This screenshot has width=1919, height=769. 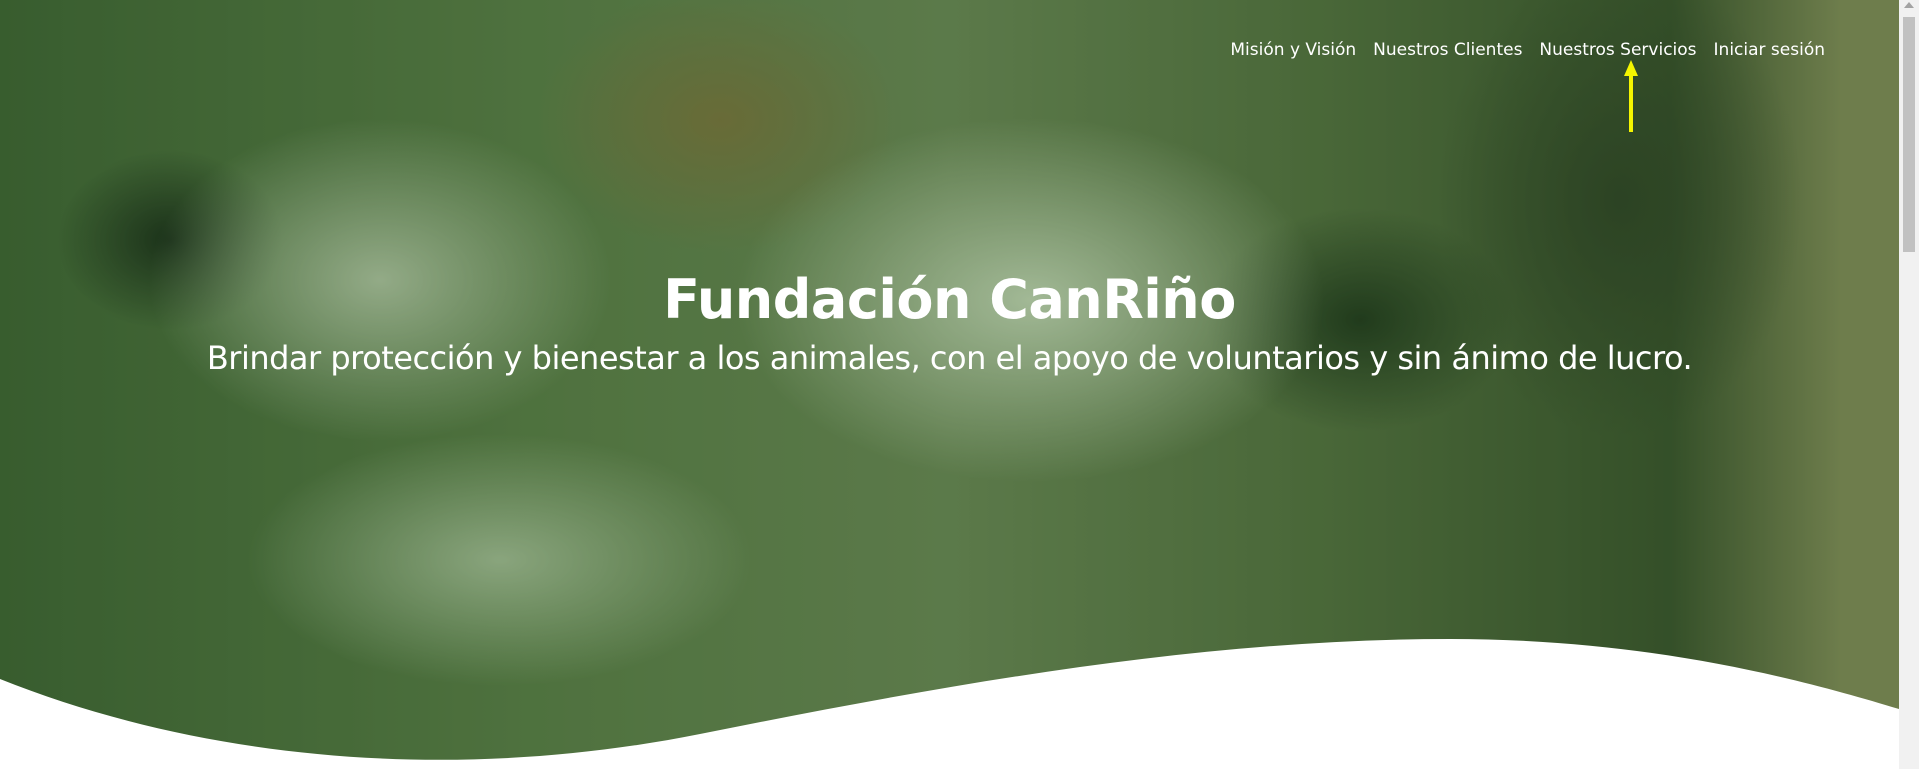 What do you see at coordinates (1769, 50) in the screenshot?
I see `nav-link-iniciar-sesion: Iniciar sesión` at bounding box center [1769, 50].